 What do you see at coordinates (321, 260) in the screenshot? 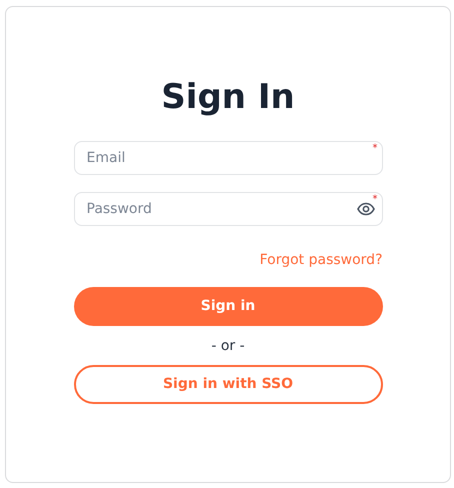
I see `forgot-password-link: Forgot password?` at bounding box center [321, 260].